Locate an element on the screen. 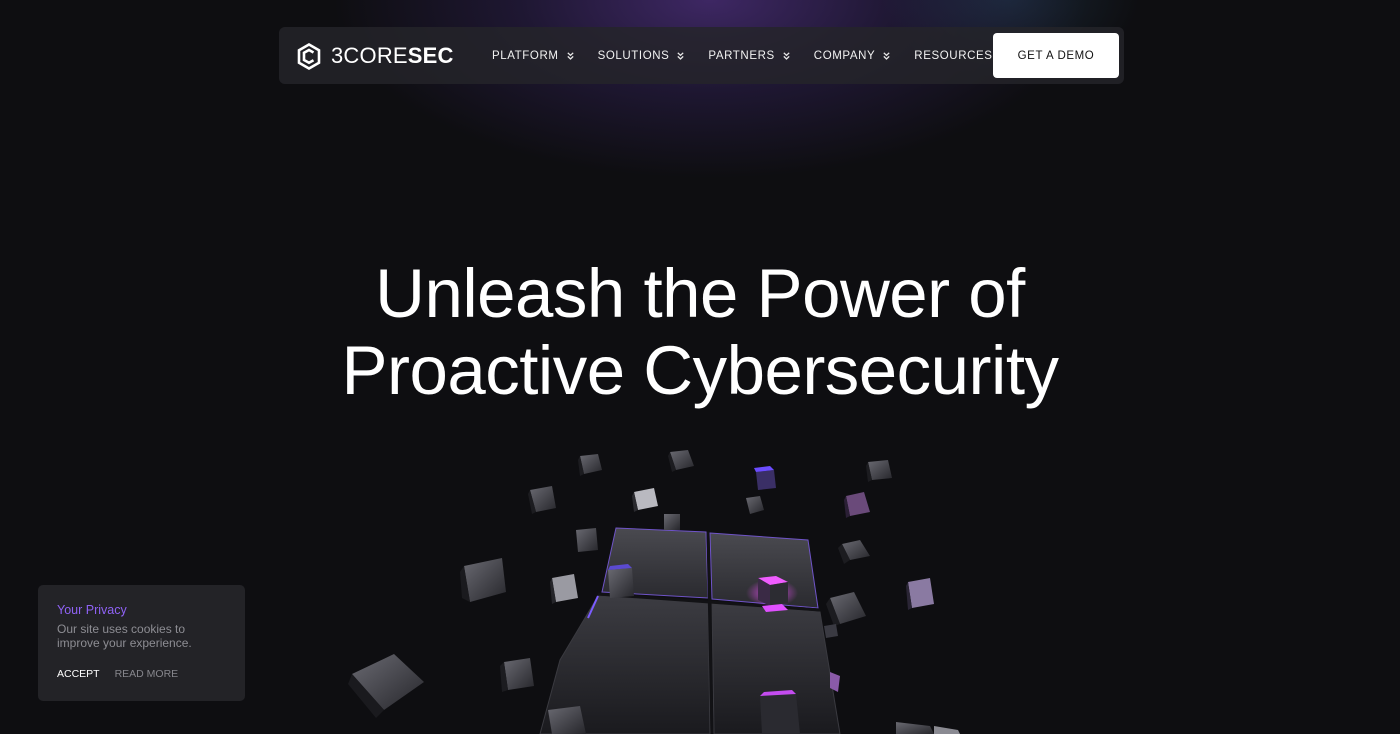 Image resolution: width=1400 pixels, height=734 pixels. hero-title-line-1: Unleash the Power of is located at coordinates (700, 293).